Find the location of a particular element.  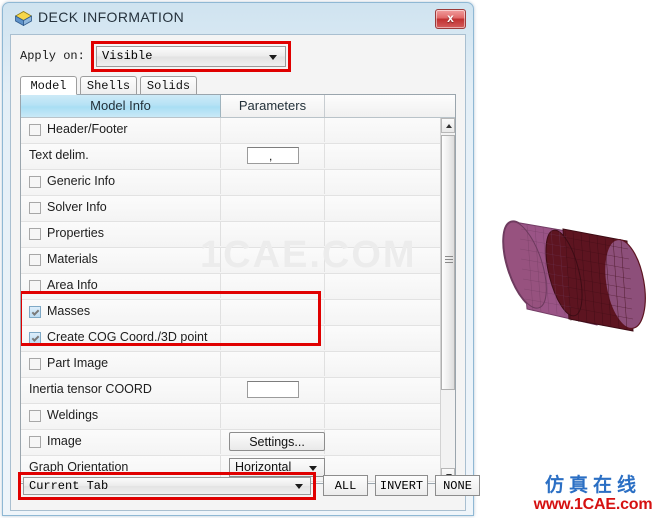

parameter-input is located at coordinates (273, 389).